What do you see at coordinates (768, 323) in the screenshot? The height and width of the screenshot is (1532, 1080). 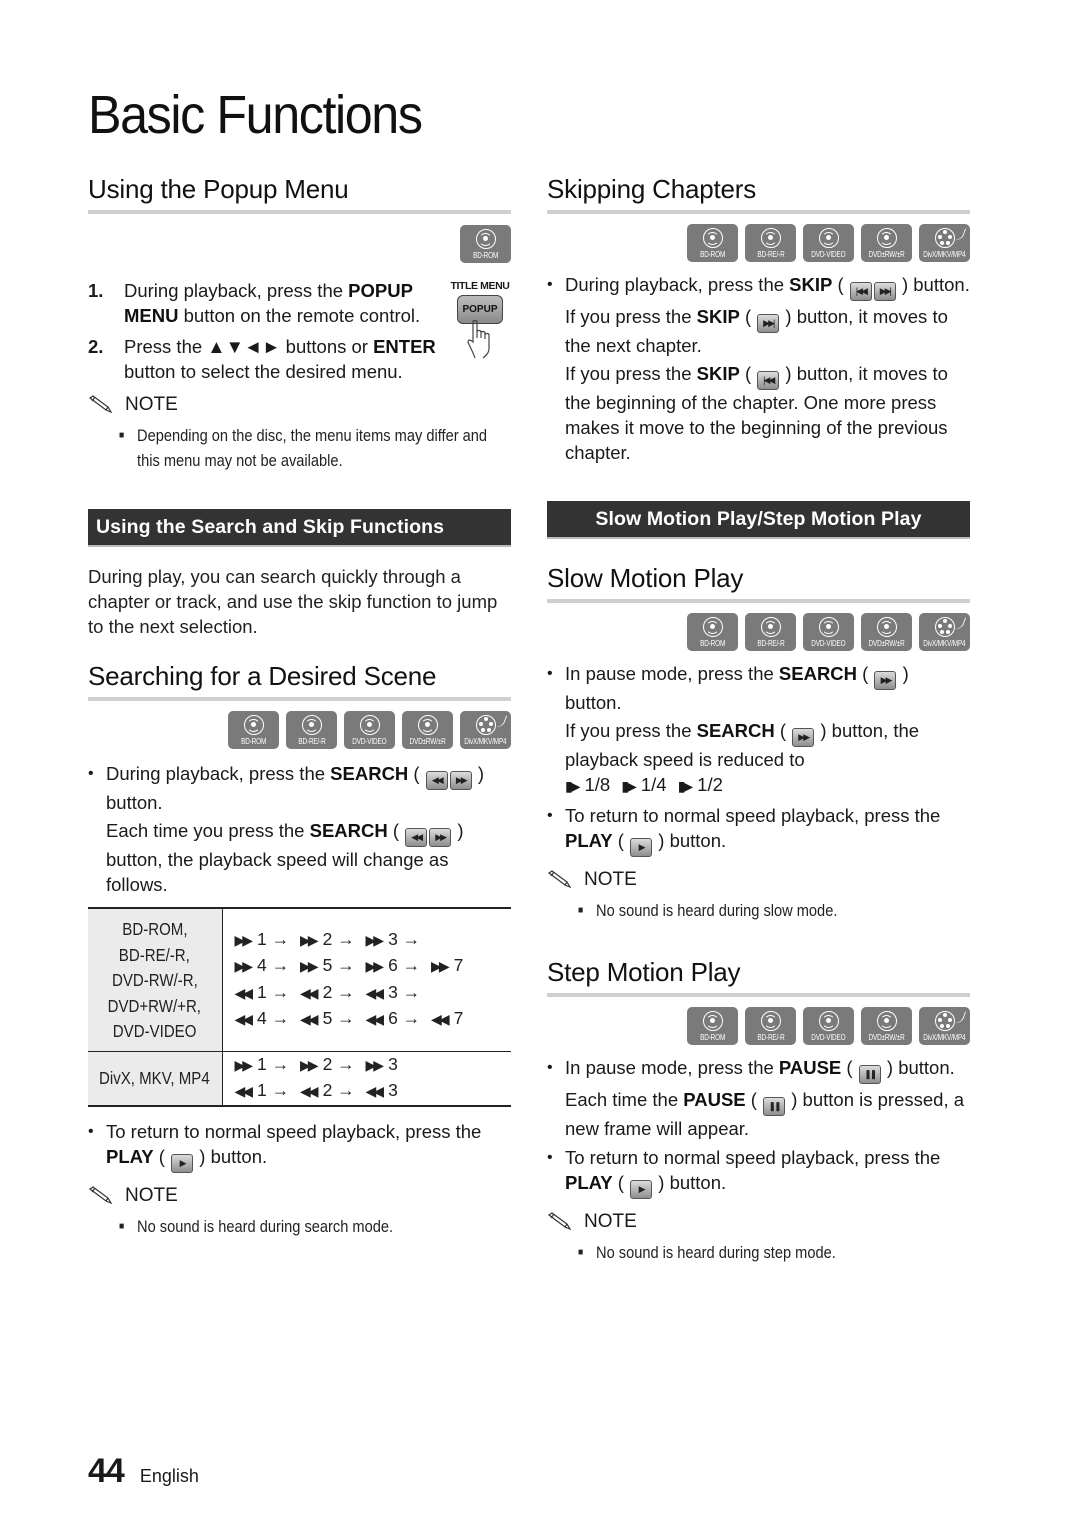 I see `skip-forward-key-icon: ▶▶|` at bounding box center [768, 323].